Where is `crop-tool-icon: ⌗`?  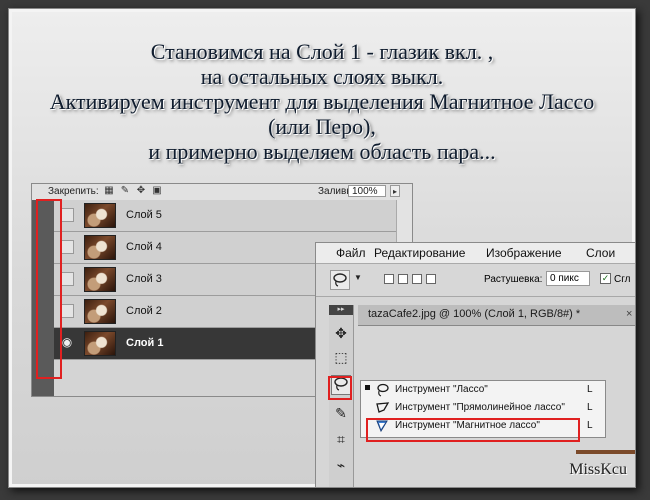
crop-tool-icon: ⌗ is located at coordinates (341, 439).